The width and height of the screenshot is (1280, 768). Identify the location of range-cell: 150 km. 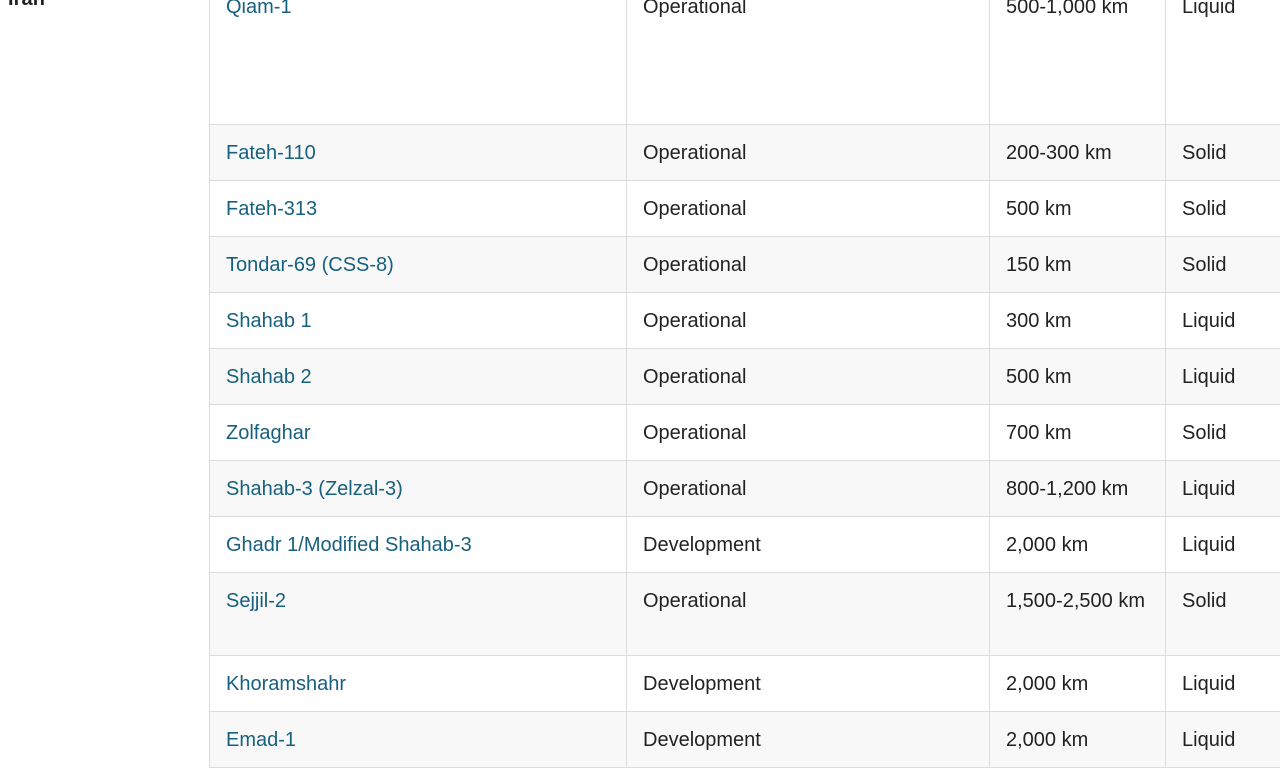
(1078, 265).